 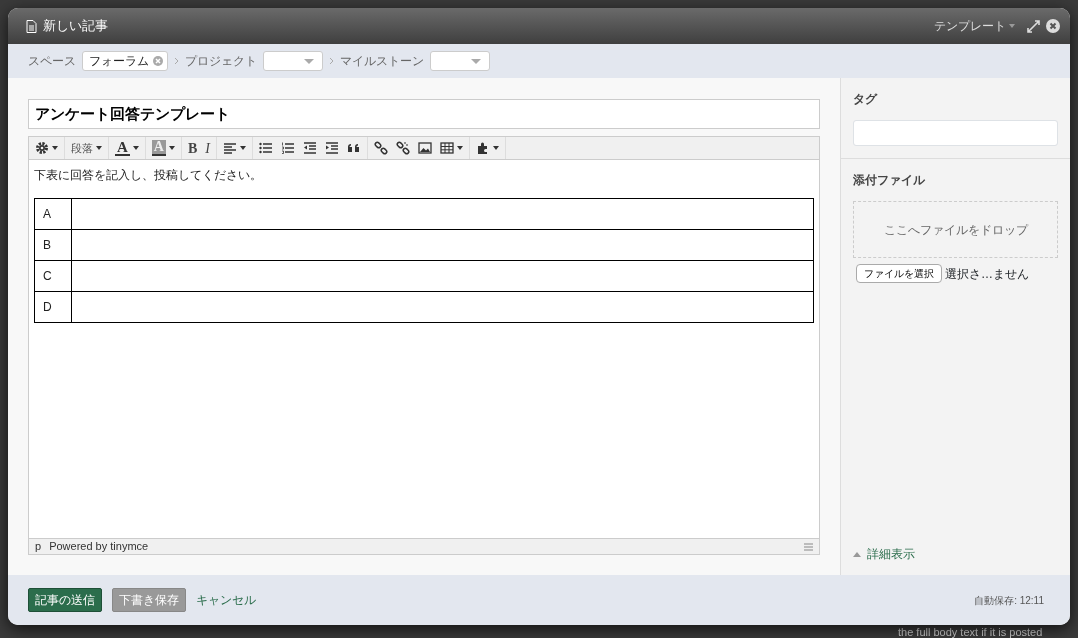 I want to click on bold-button: B, so click(x=192, y=148).